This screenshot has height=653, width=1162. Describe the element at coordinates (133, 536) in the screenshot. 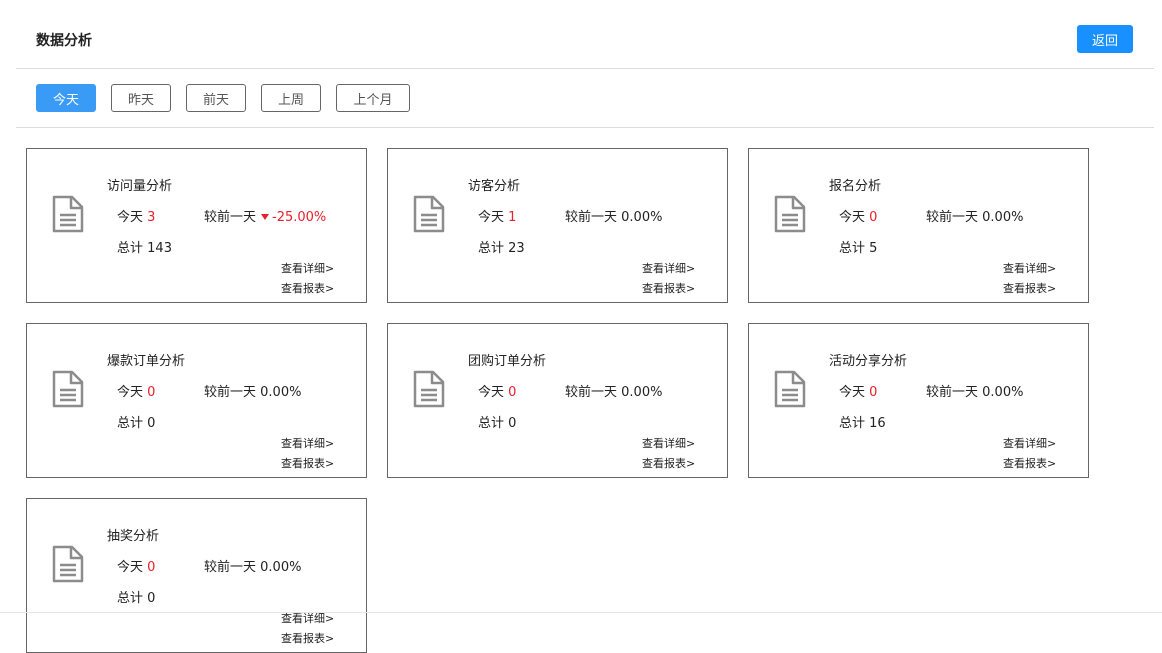

I see `card-title: 抽奖分析` at that location.